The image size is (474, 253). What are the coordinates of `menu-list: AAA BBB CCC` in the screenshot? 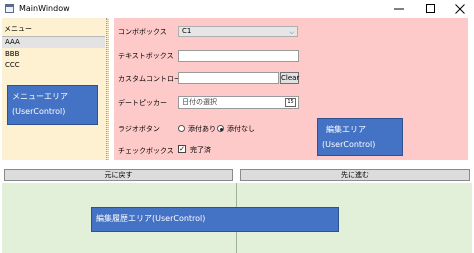 It's located at (53, 53).